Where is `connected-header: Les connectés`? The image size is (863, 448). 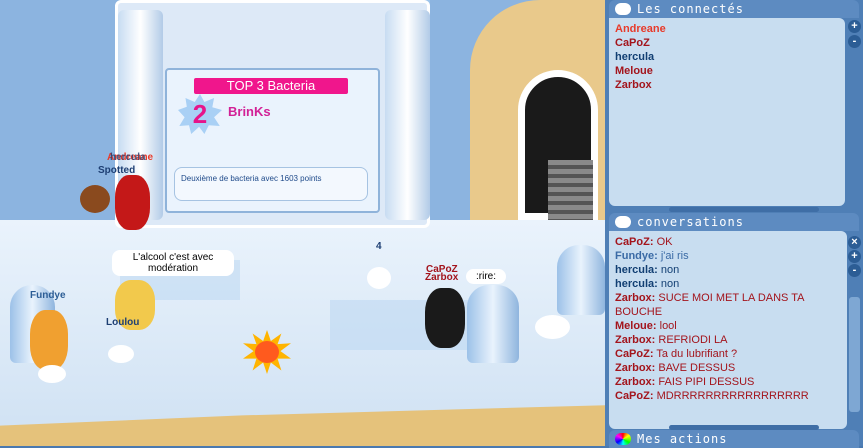
connected-header: Les connectés is located at coordinates (734, 9).